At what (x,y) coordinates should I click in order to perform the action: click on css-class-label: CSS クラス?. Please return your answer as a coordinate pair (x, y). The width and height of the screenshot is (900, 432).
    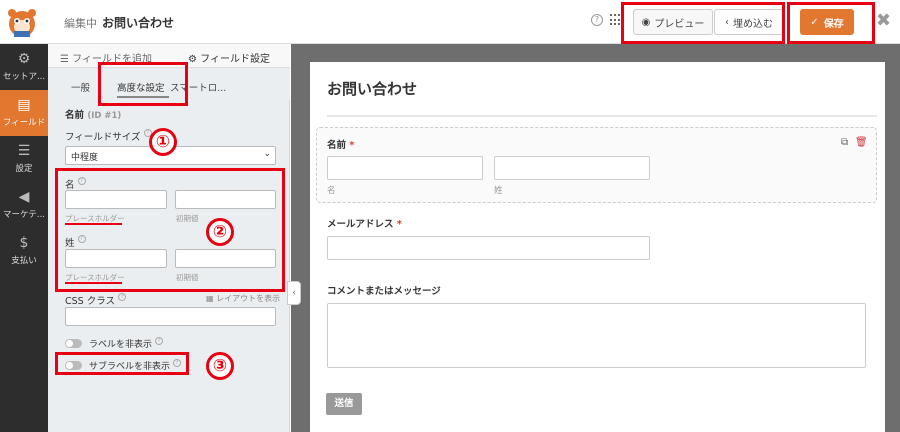
    Looking at the image, I should click on (96, 300).